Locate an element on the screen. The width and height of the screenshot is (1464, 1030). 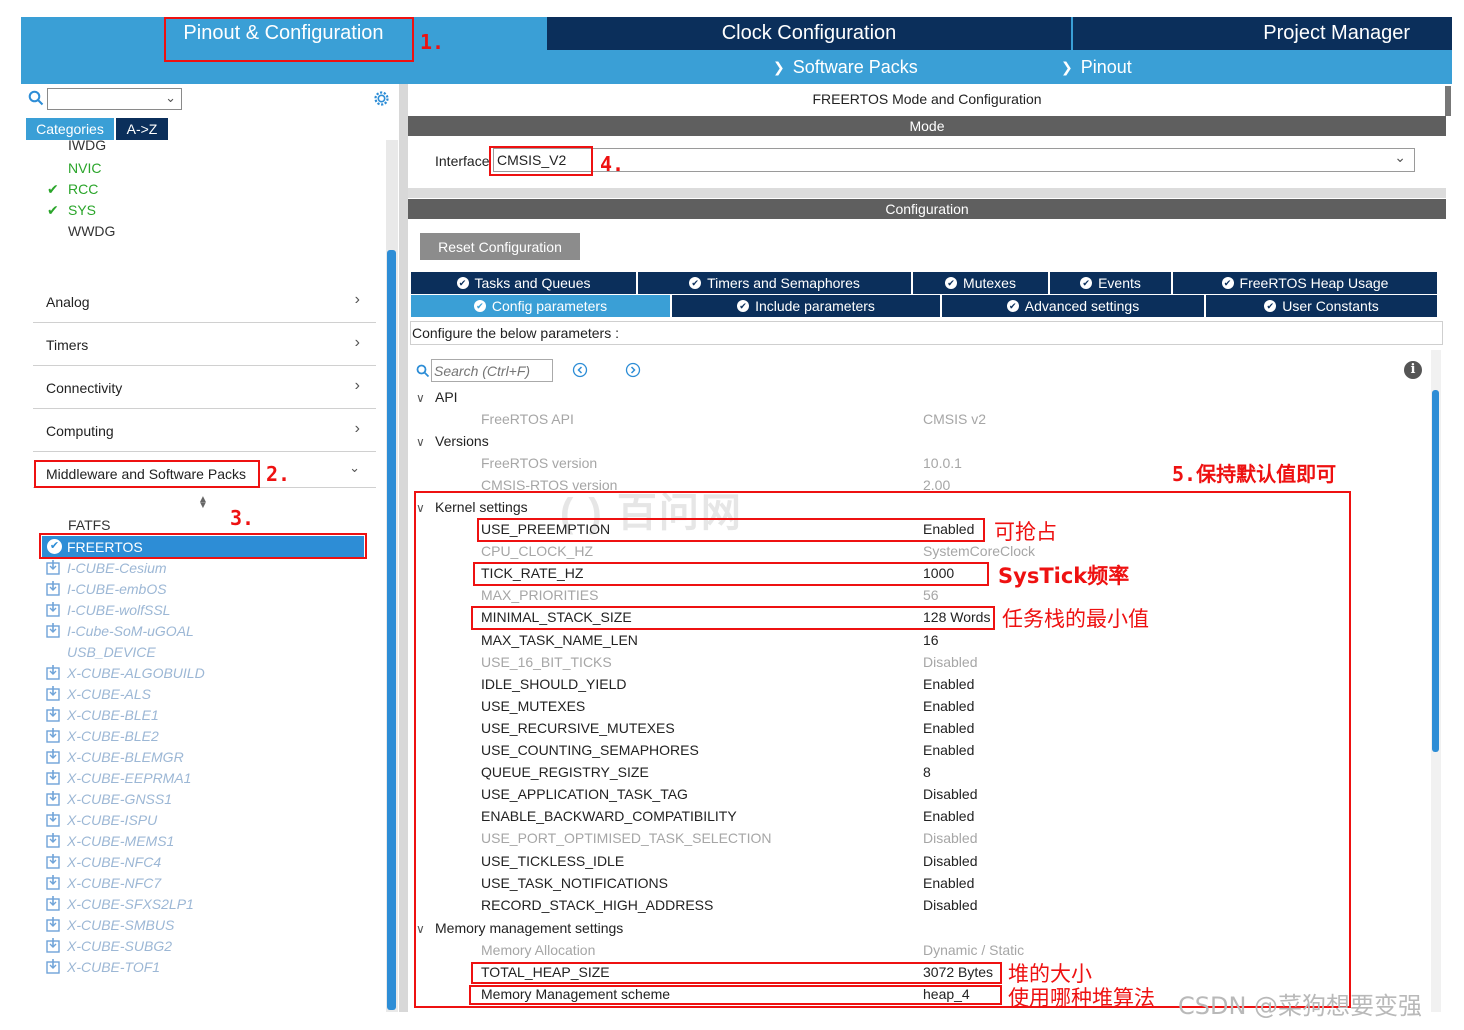
category-middleware: Middleware and Software Packs ⌄ is located at coordinates (204, 471).